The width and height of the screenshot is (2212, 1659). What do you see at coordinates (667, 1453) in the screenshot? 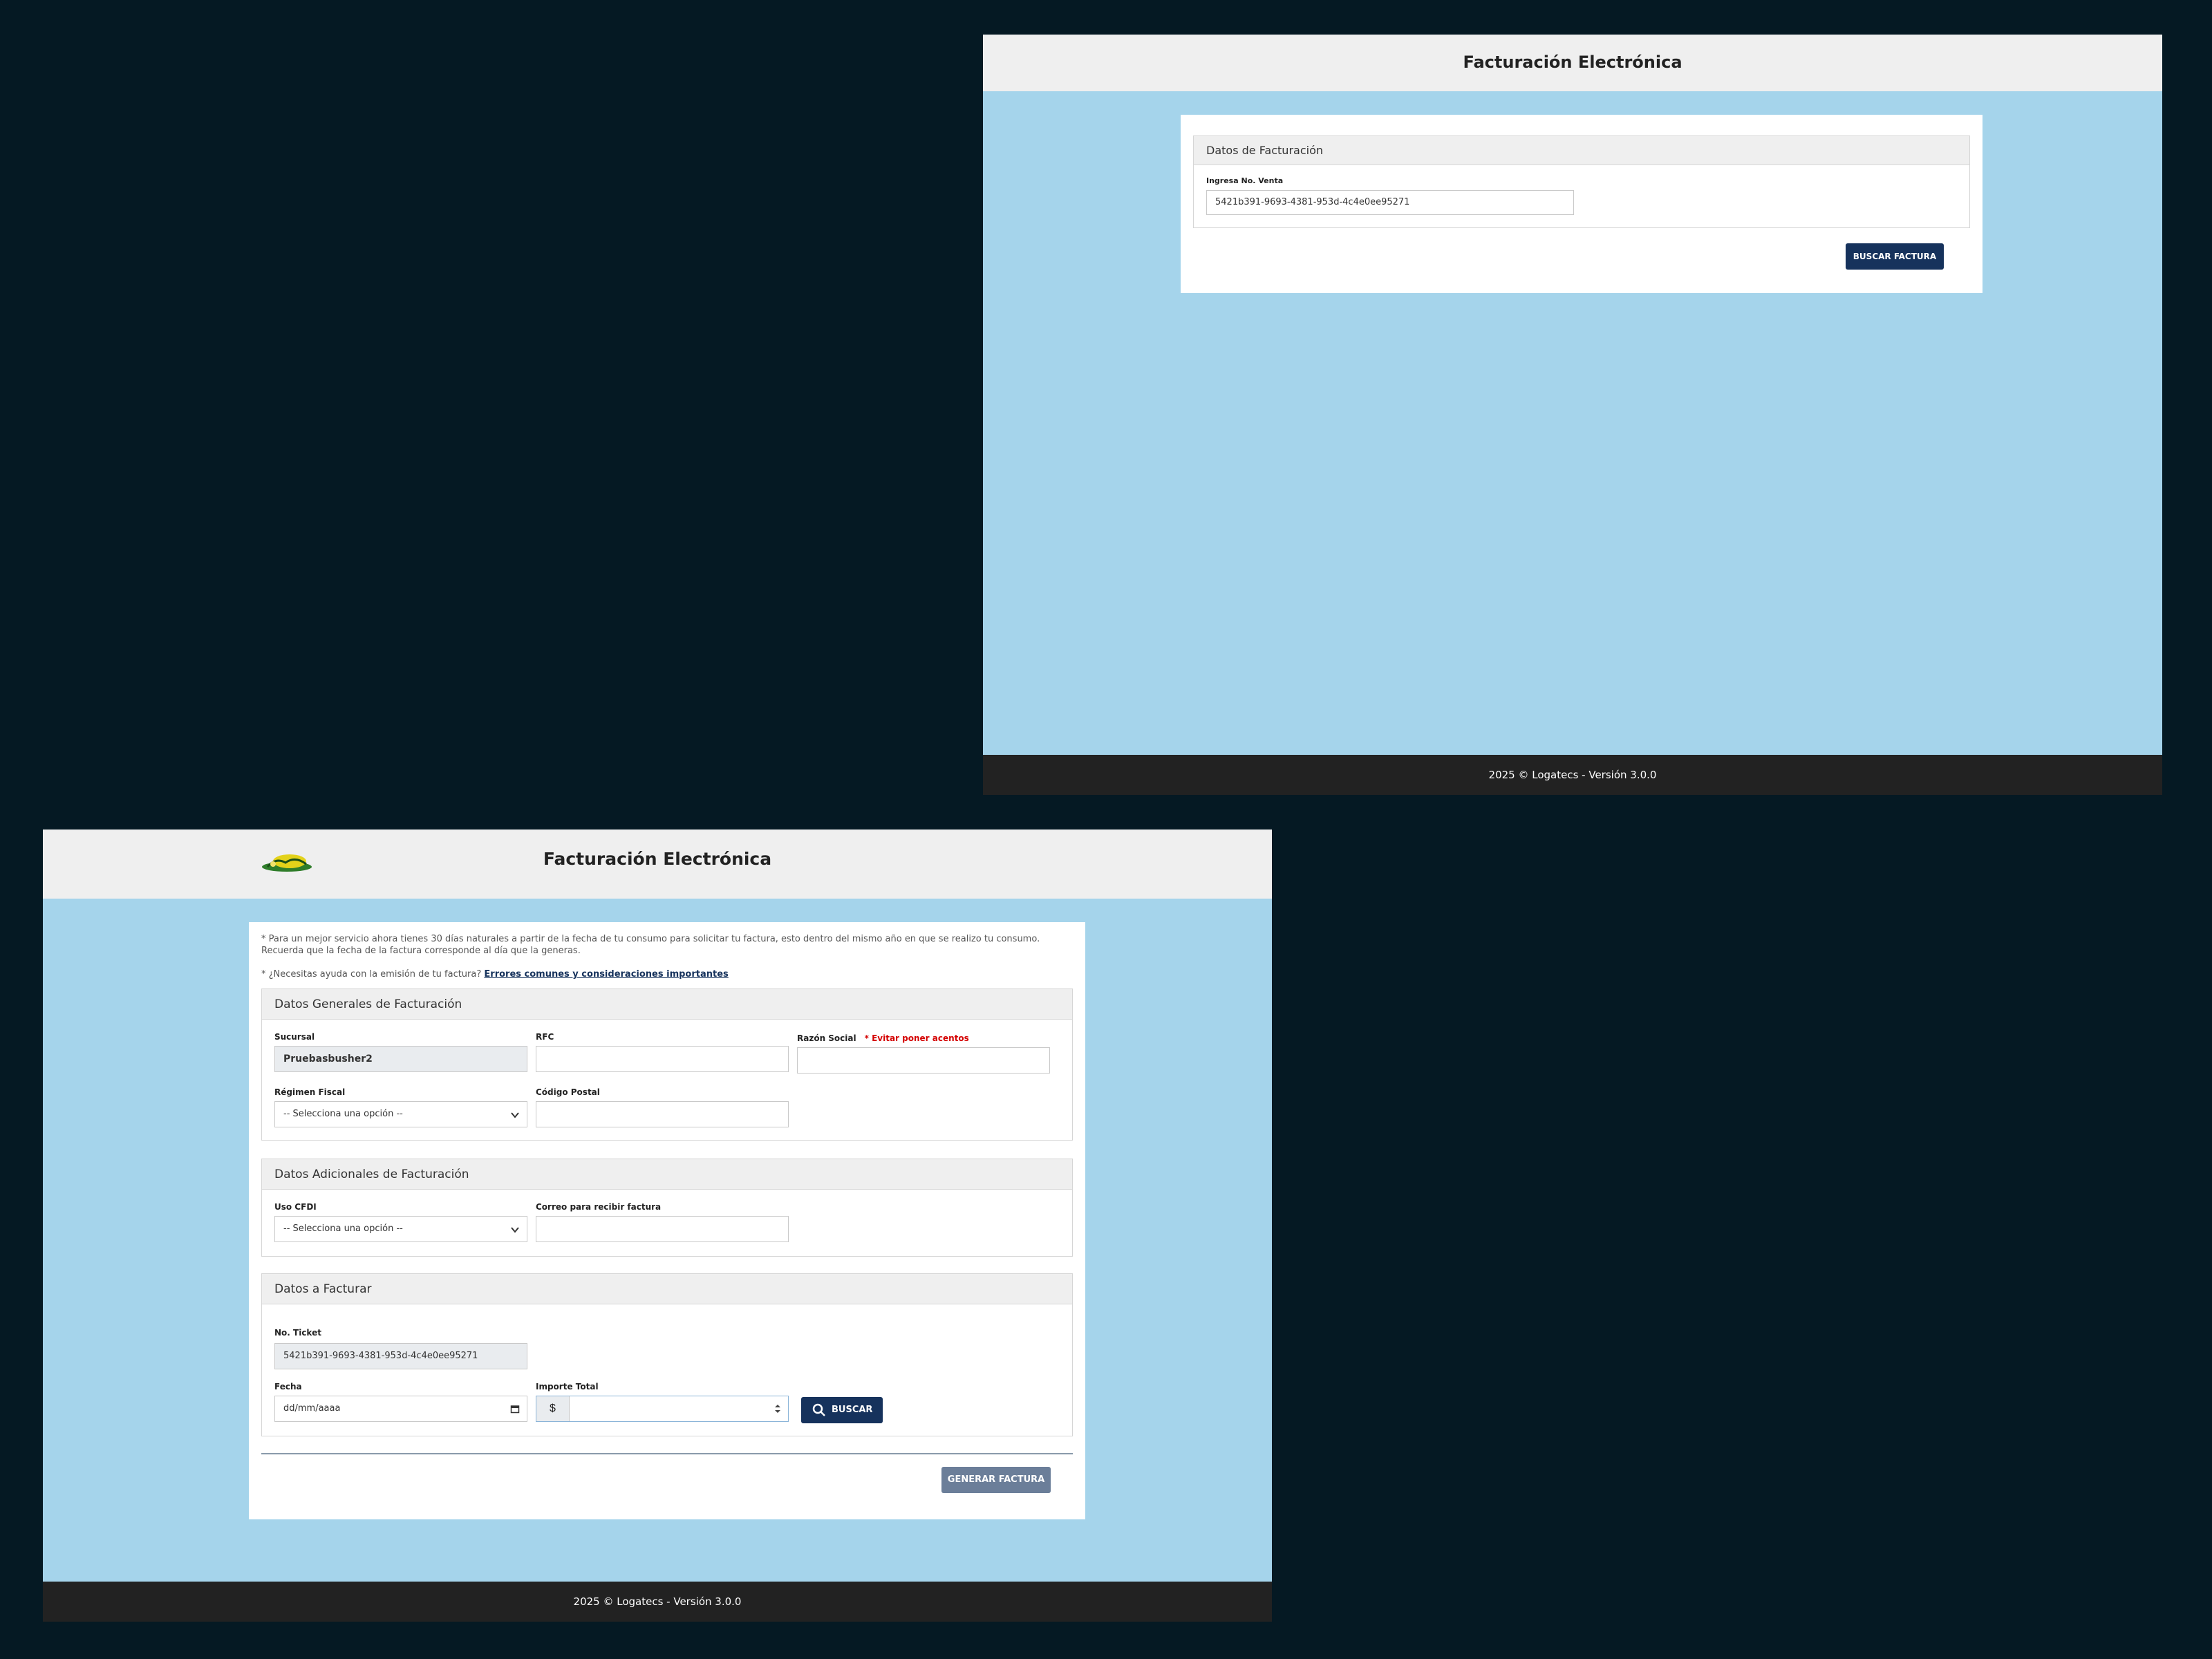
I see `divider` at bounding box center [667, 1453].